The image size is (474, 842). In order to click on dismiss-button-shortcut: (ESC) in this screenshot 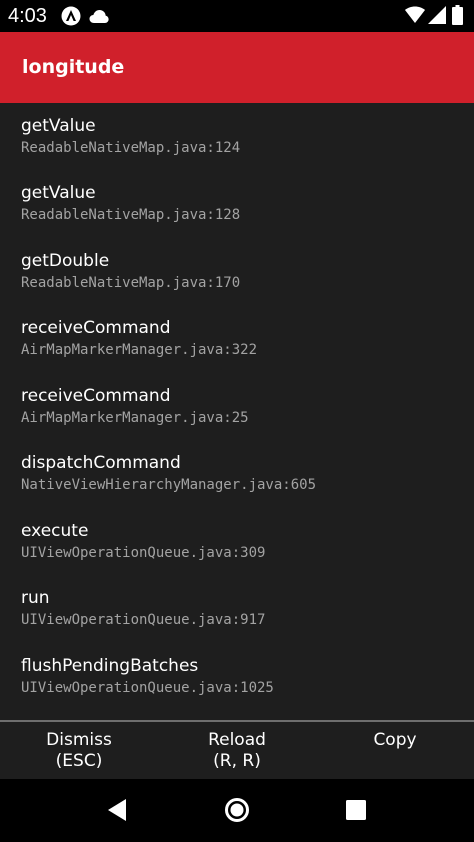, I will do `click(79, 761)`.